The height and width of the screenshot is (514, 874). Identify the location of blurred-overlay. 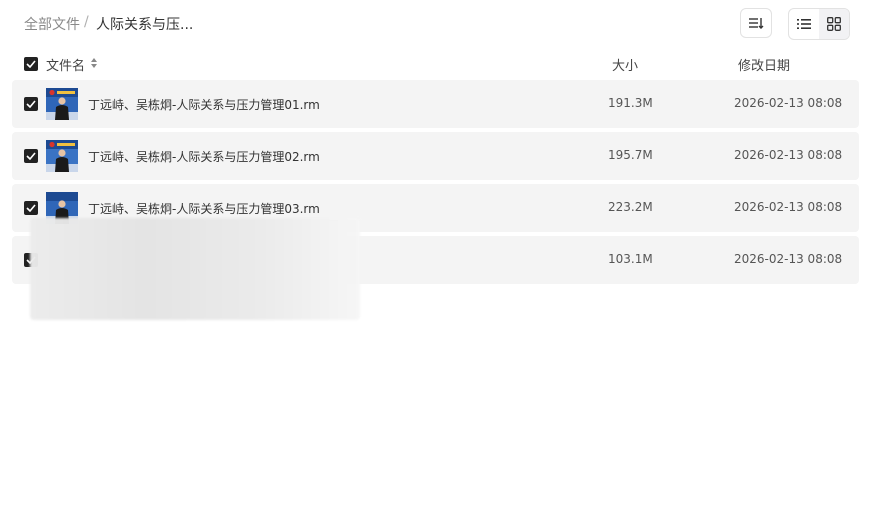
(195, 269).